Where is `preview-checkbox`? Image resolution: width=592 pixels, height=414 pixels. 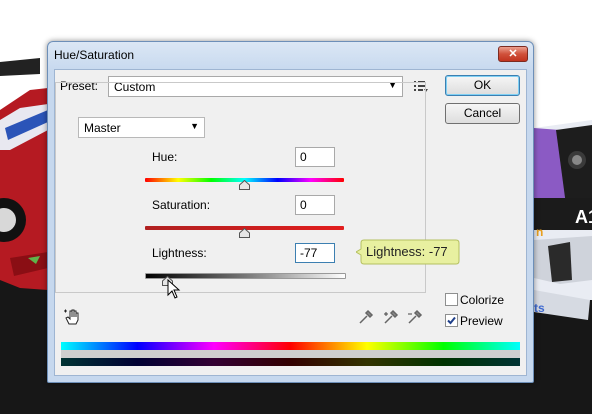 preview-checkbox is located at coordinates (451, 320).